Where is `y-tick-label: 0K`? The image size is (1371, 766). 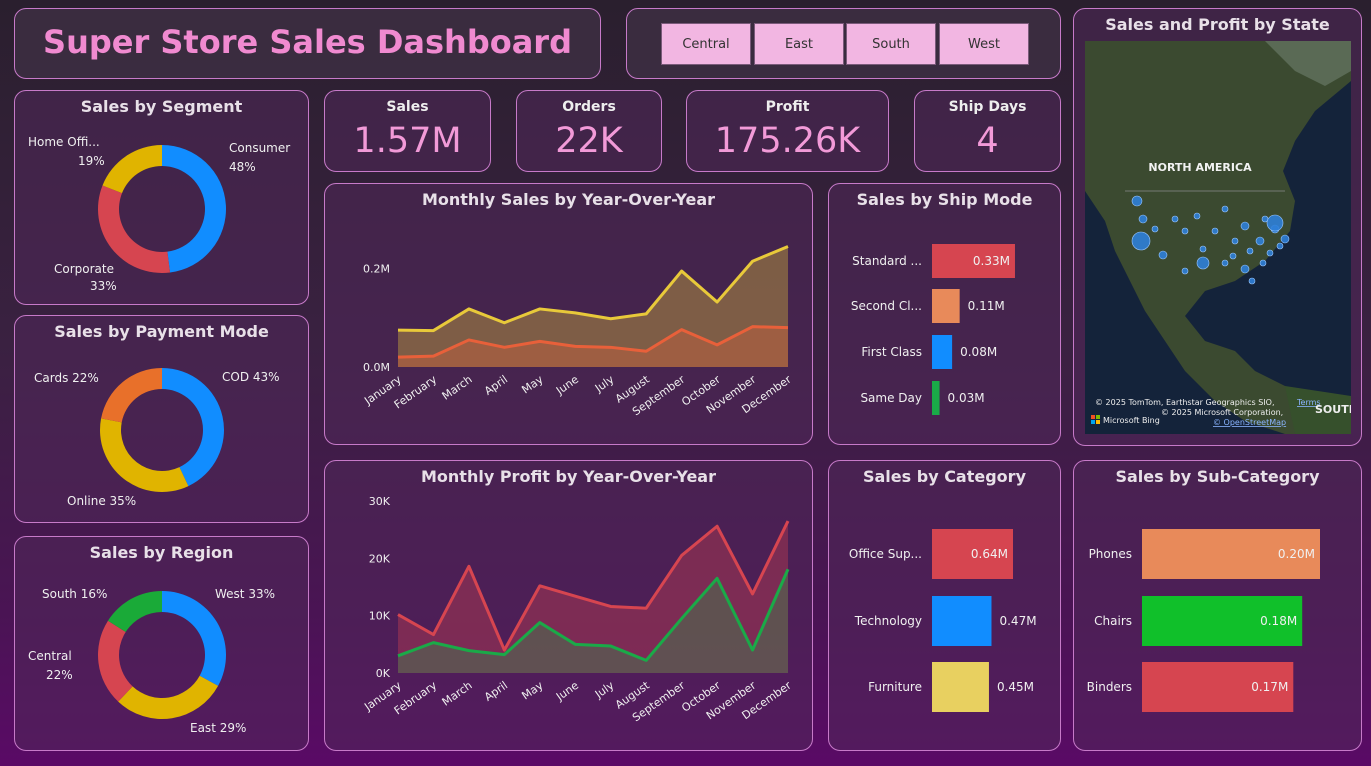
y-tick-label: 0K is located at coordinates (383, 673).